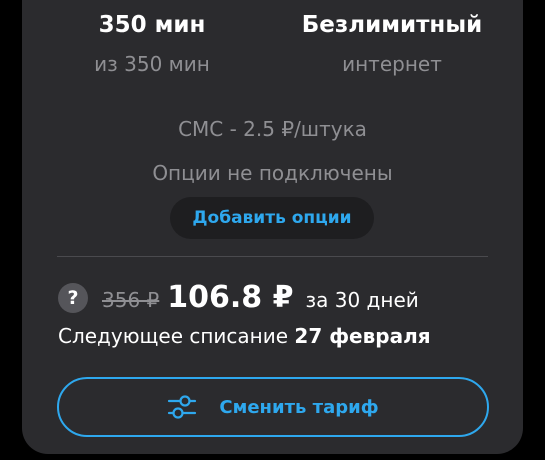 The image size is (545, 460). Describe the element at coordinates (272, 173) in the screenshot. I see `options-status: Опции не подключены` at that location.